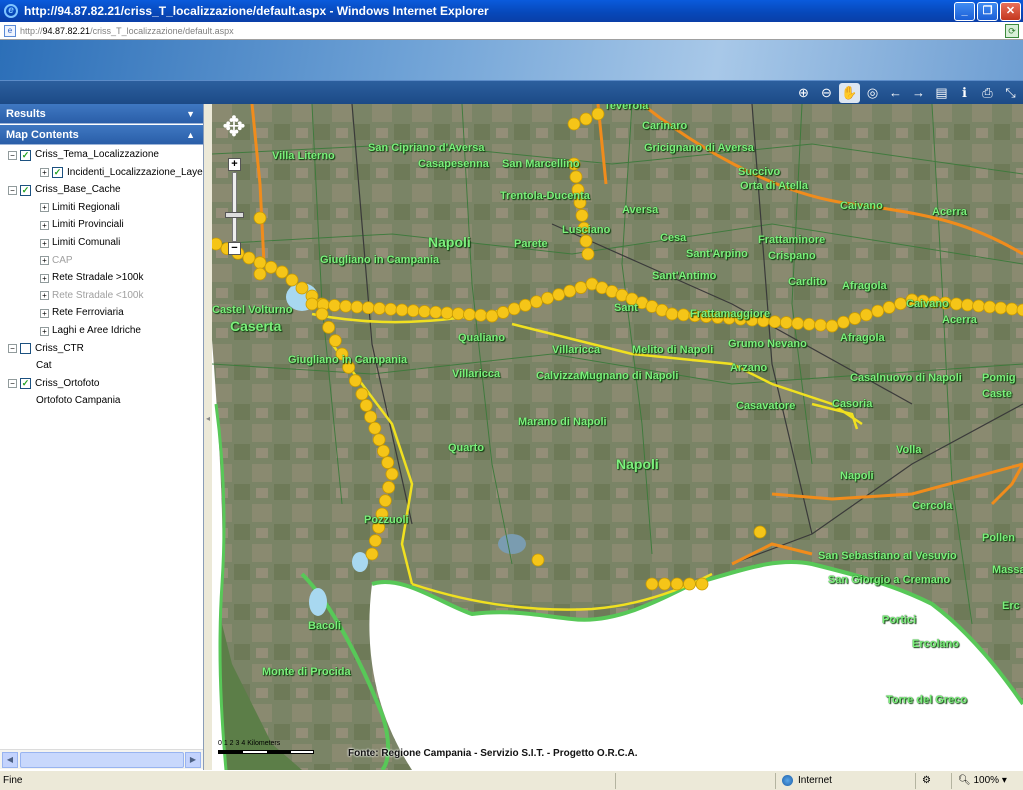 Image resolution: width=1023 pixels, height=790 pixels. What do you see at coordinates (83, 155) in the screenshot?
I see `layer-tree-item: − ✓ Criss_Tema_Localizzazione` at bounding box center [83, 155].